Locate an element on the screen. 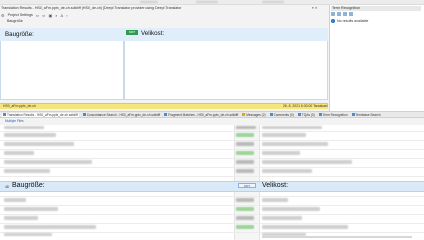 The height and width of the screenshot is (240, 424). project-settings-link: Project Settings is located at coordinates (20, 15).